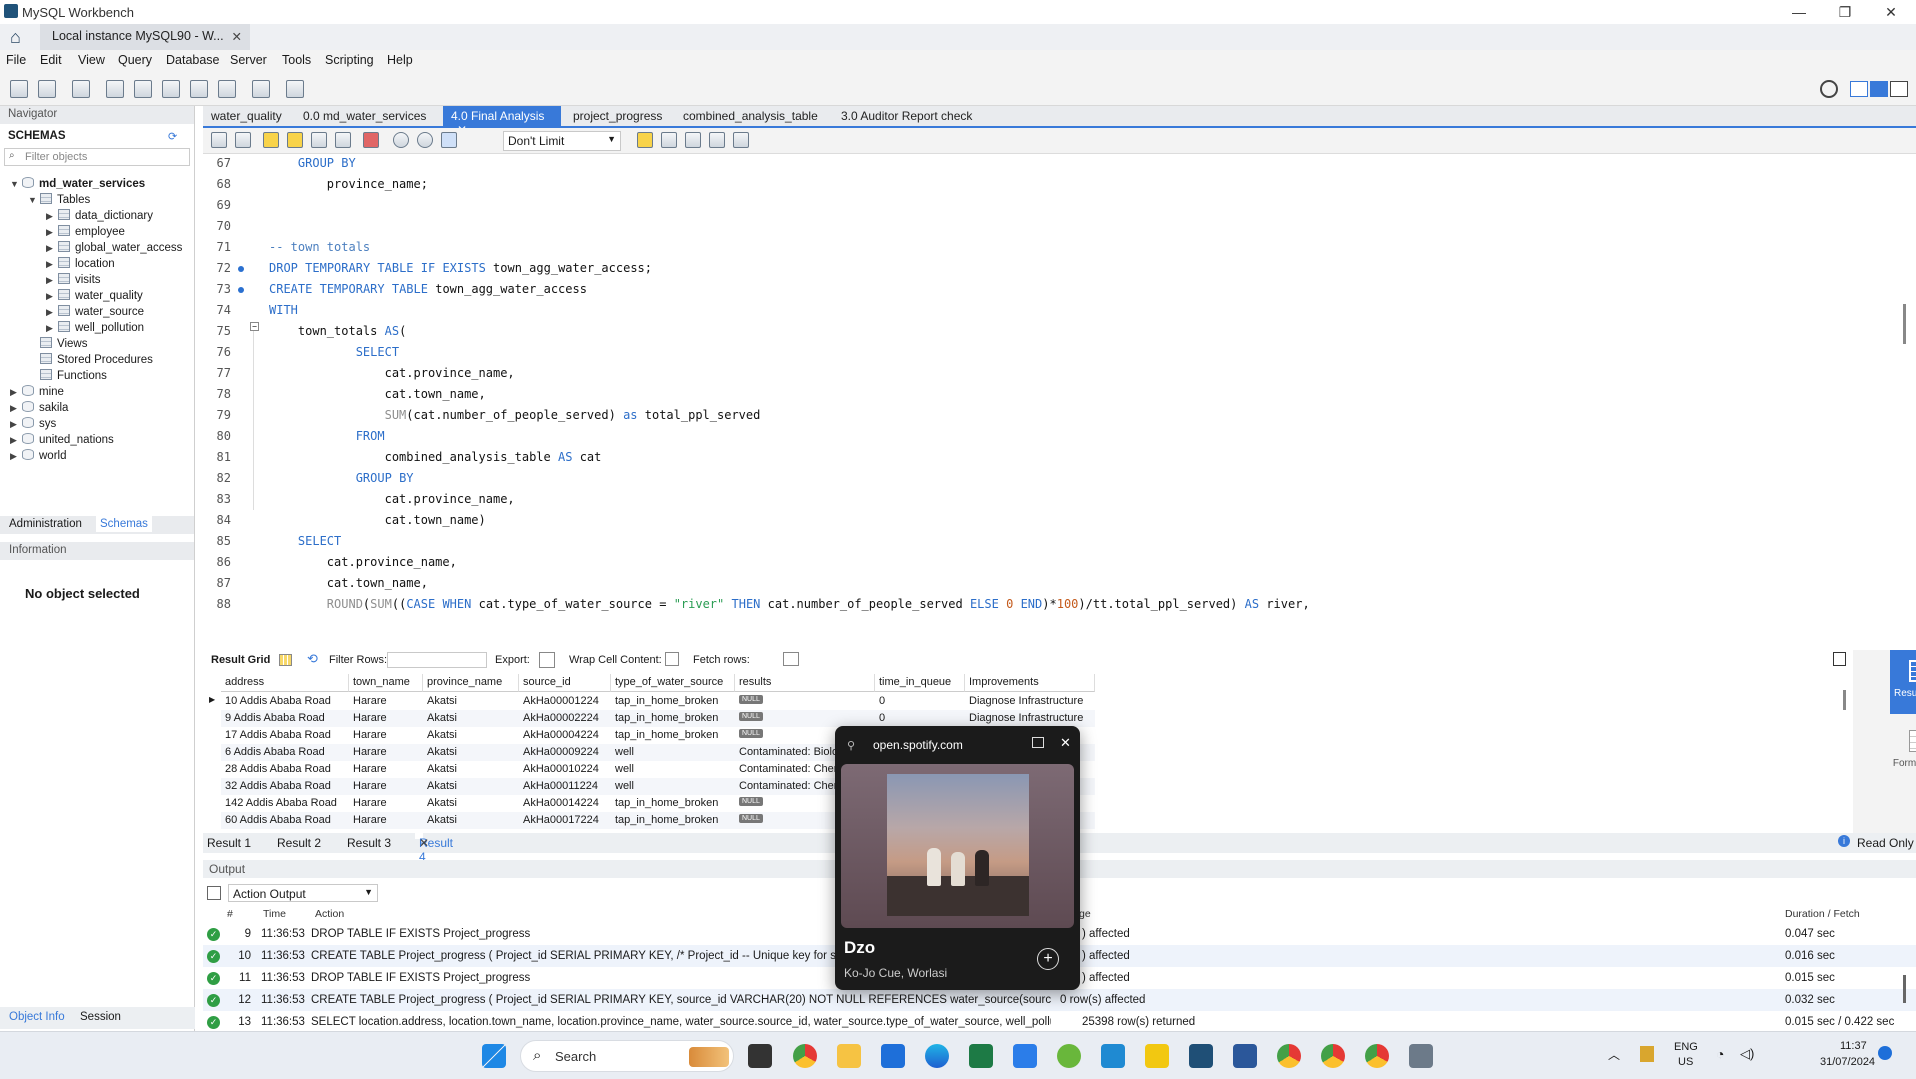 The height and width of the screenshot is (1079, 1916). What do you see at coordinates (59, 199) in the screenshot?
I see `tables-folder: ▼ Tables` at bounding box center [59, 199].